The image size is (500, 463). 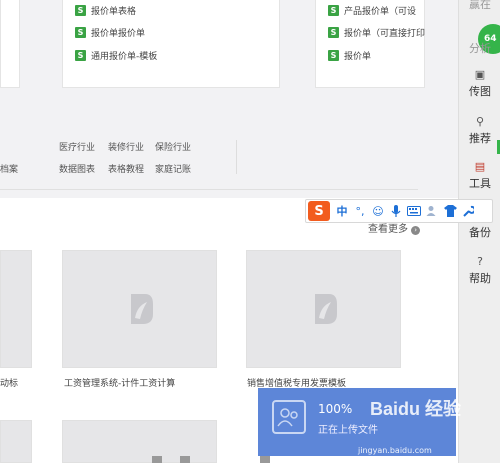 What do you see at coordinates (349, 55) in the screenshot?
I see `template-link: S 报价单` at bounding box center [349, 55].